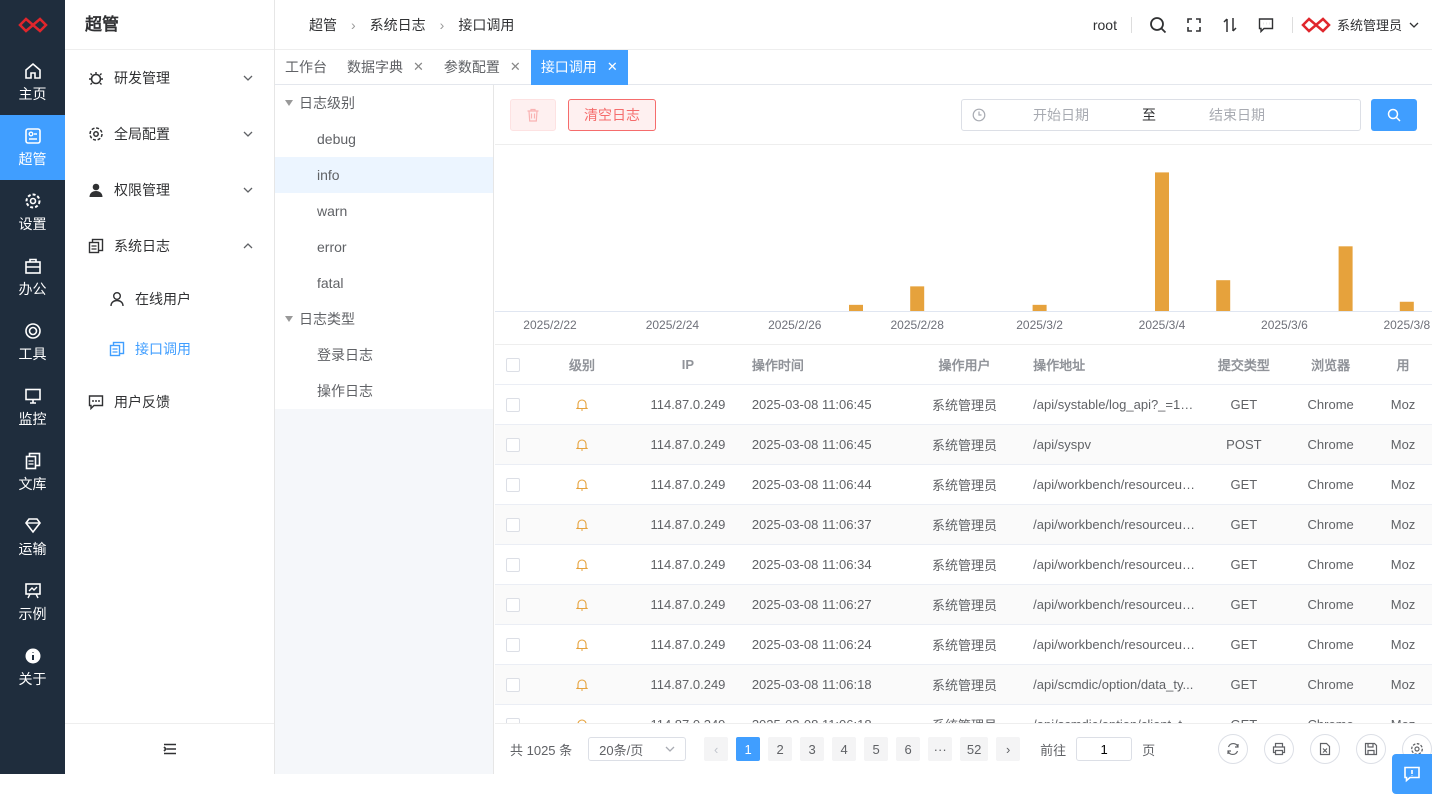  What do you see at coordinates (1330, 364) in the screenshot?
I see `column-header: 浏览器` at bounding box center [1330, 364].